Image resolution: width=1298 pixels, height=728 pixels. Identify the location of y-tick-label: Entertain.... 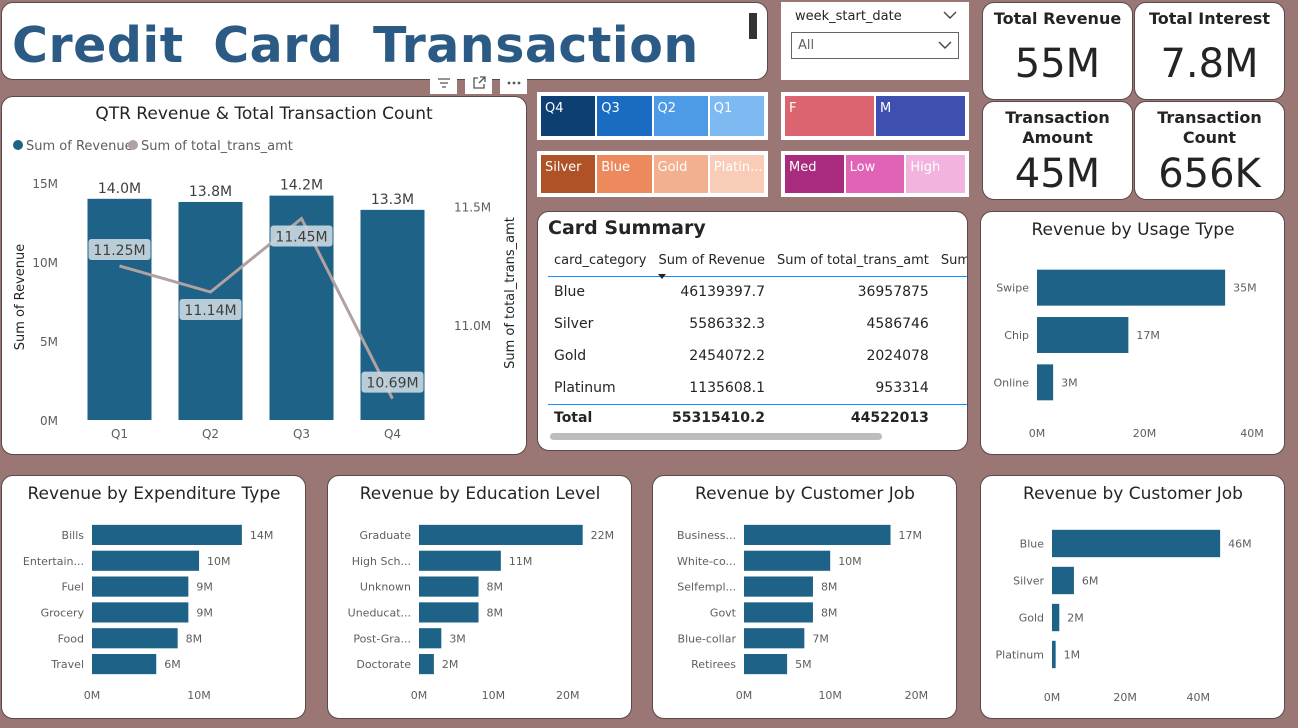
(53, 561).